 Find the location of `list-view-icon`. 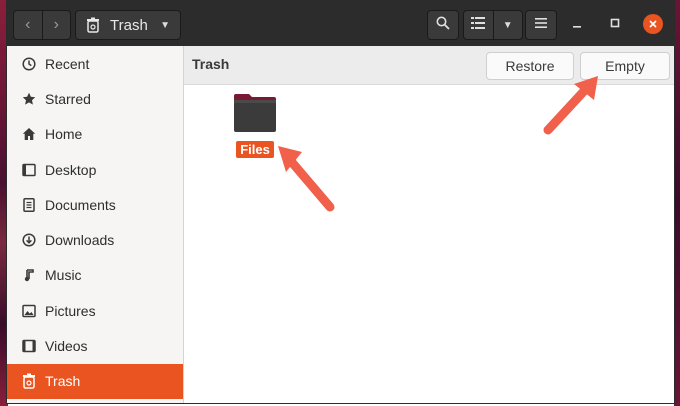

list-view-icon is located at coordinates (478, 25).